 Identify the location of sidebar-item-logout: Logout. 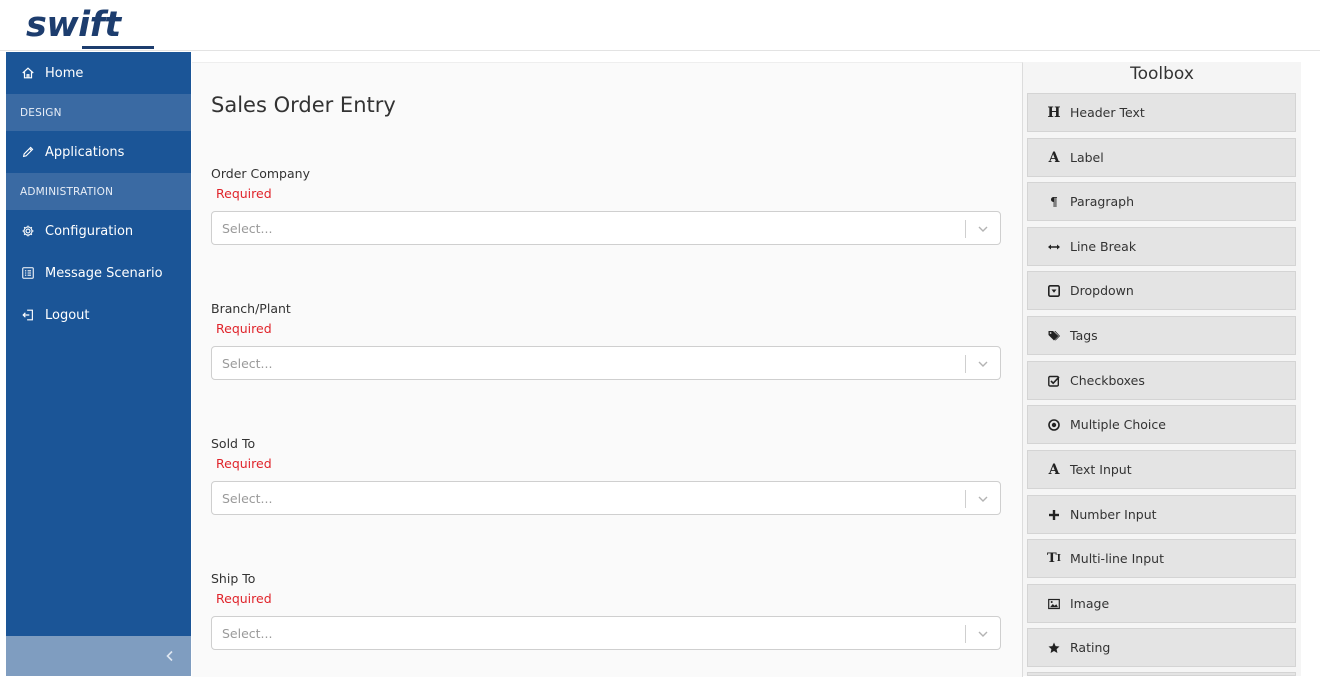
(98, 315).